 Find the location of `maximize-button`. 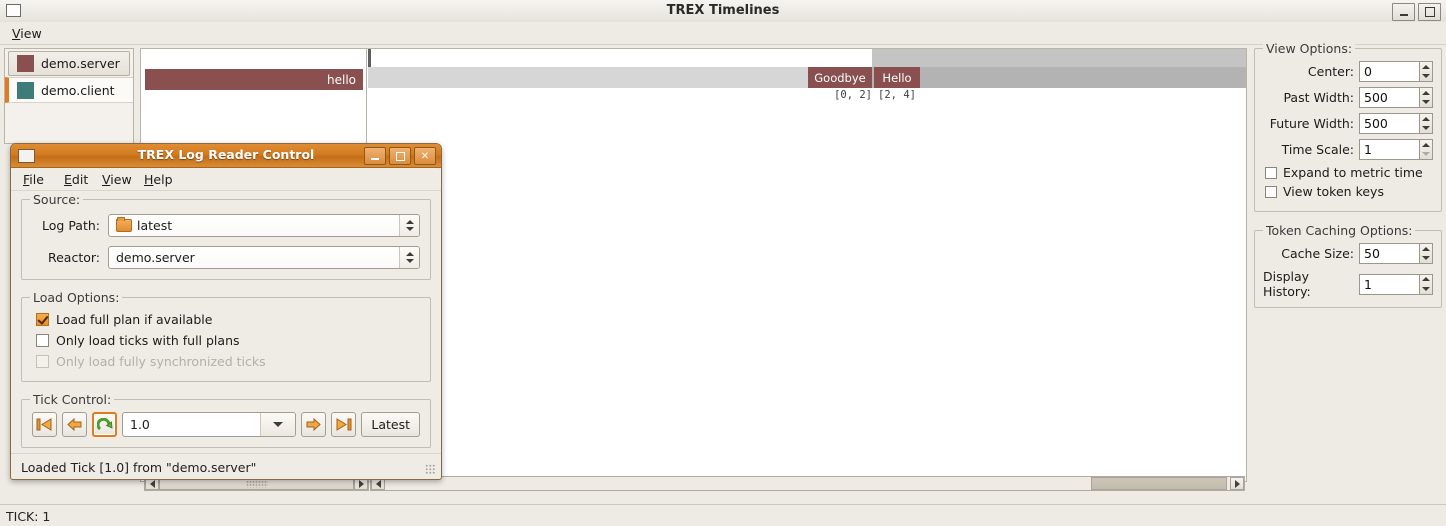

maximize-button is located at coordinates (1429, 12).